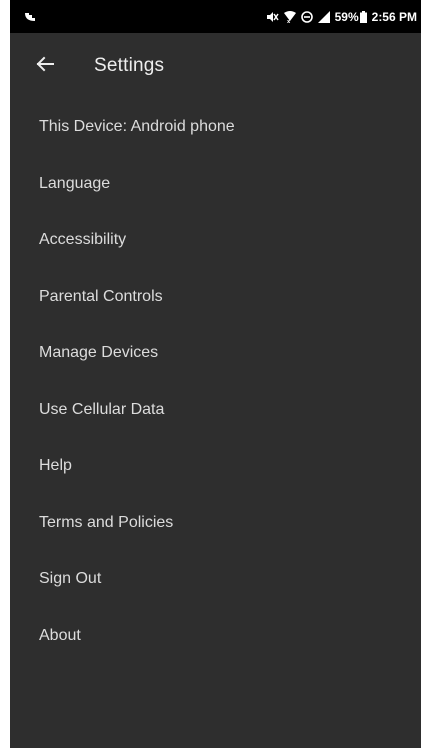 This screenshot has width=423, height=748. I want to click on menu-item-parental-controls: Parental Controls, so click(215, 297).